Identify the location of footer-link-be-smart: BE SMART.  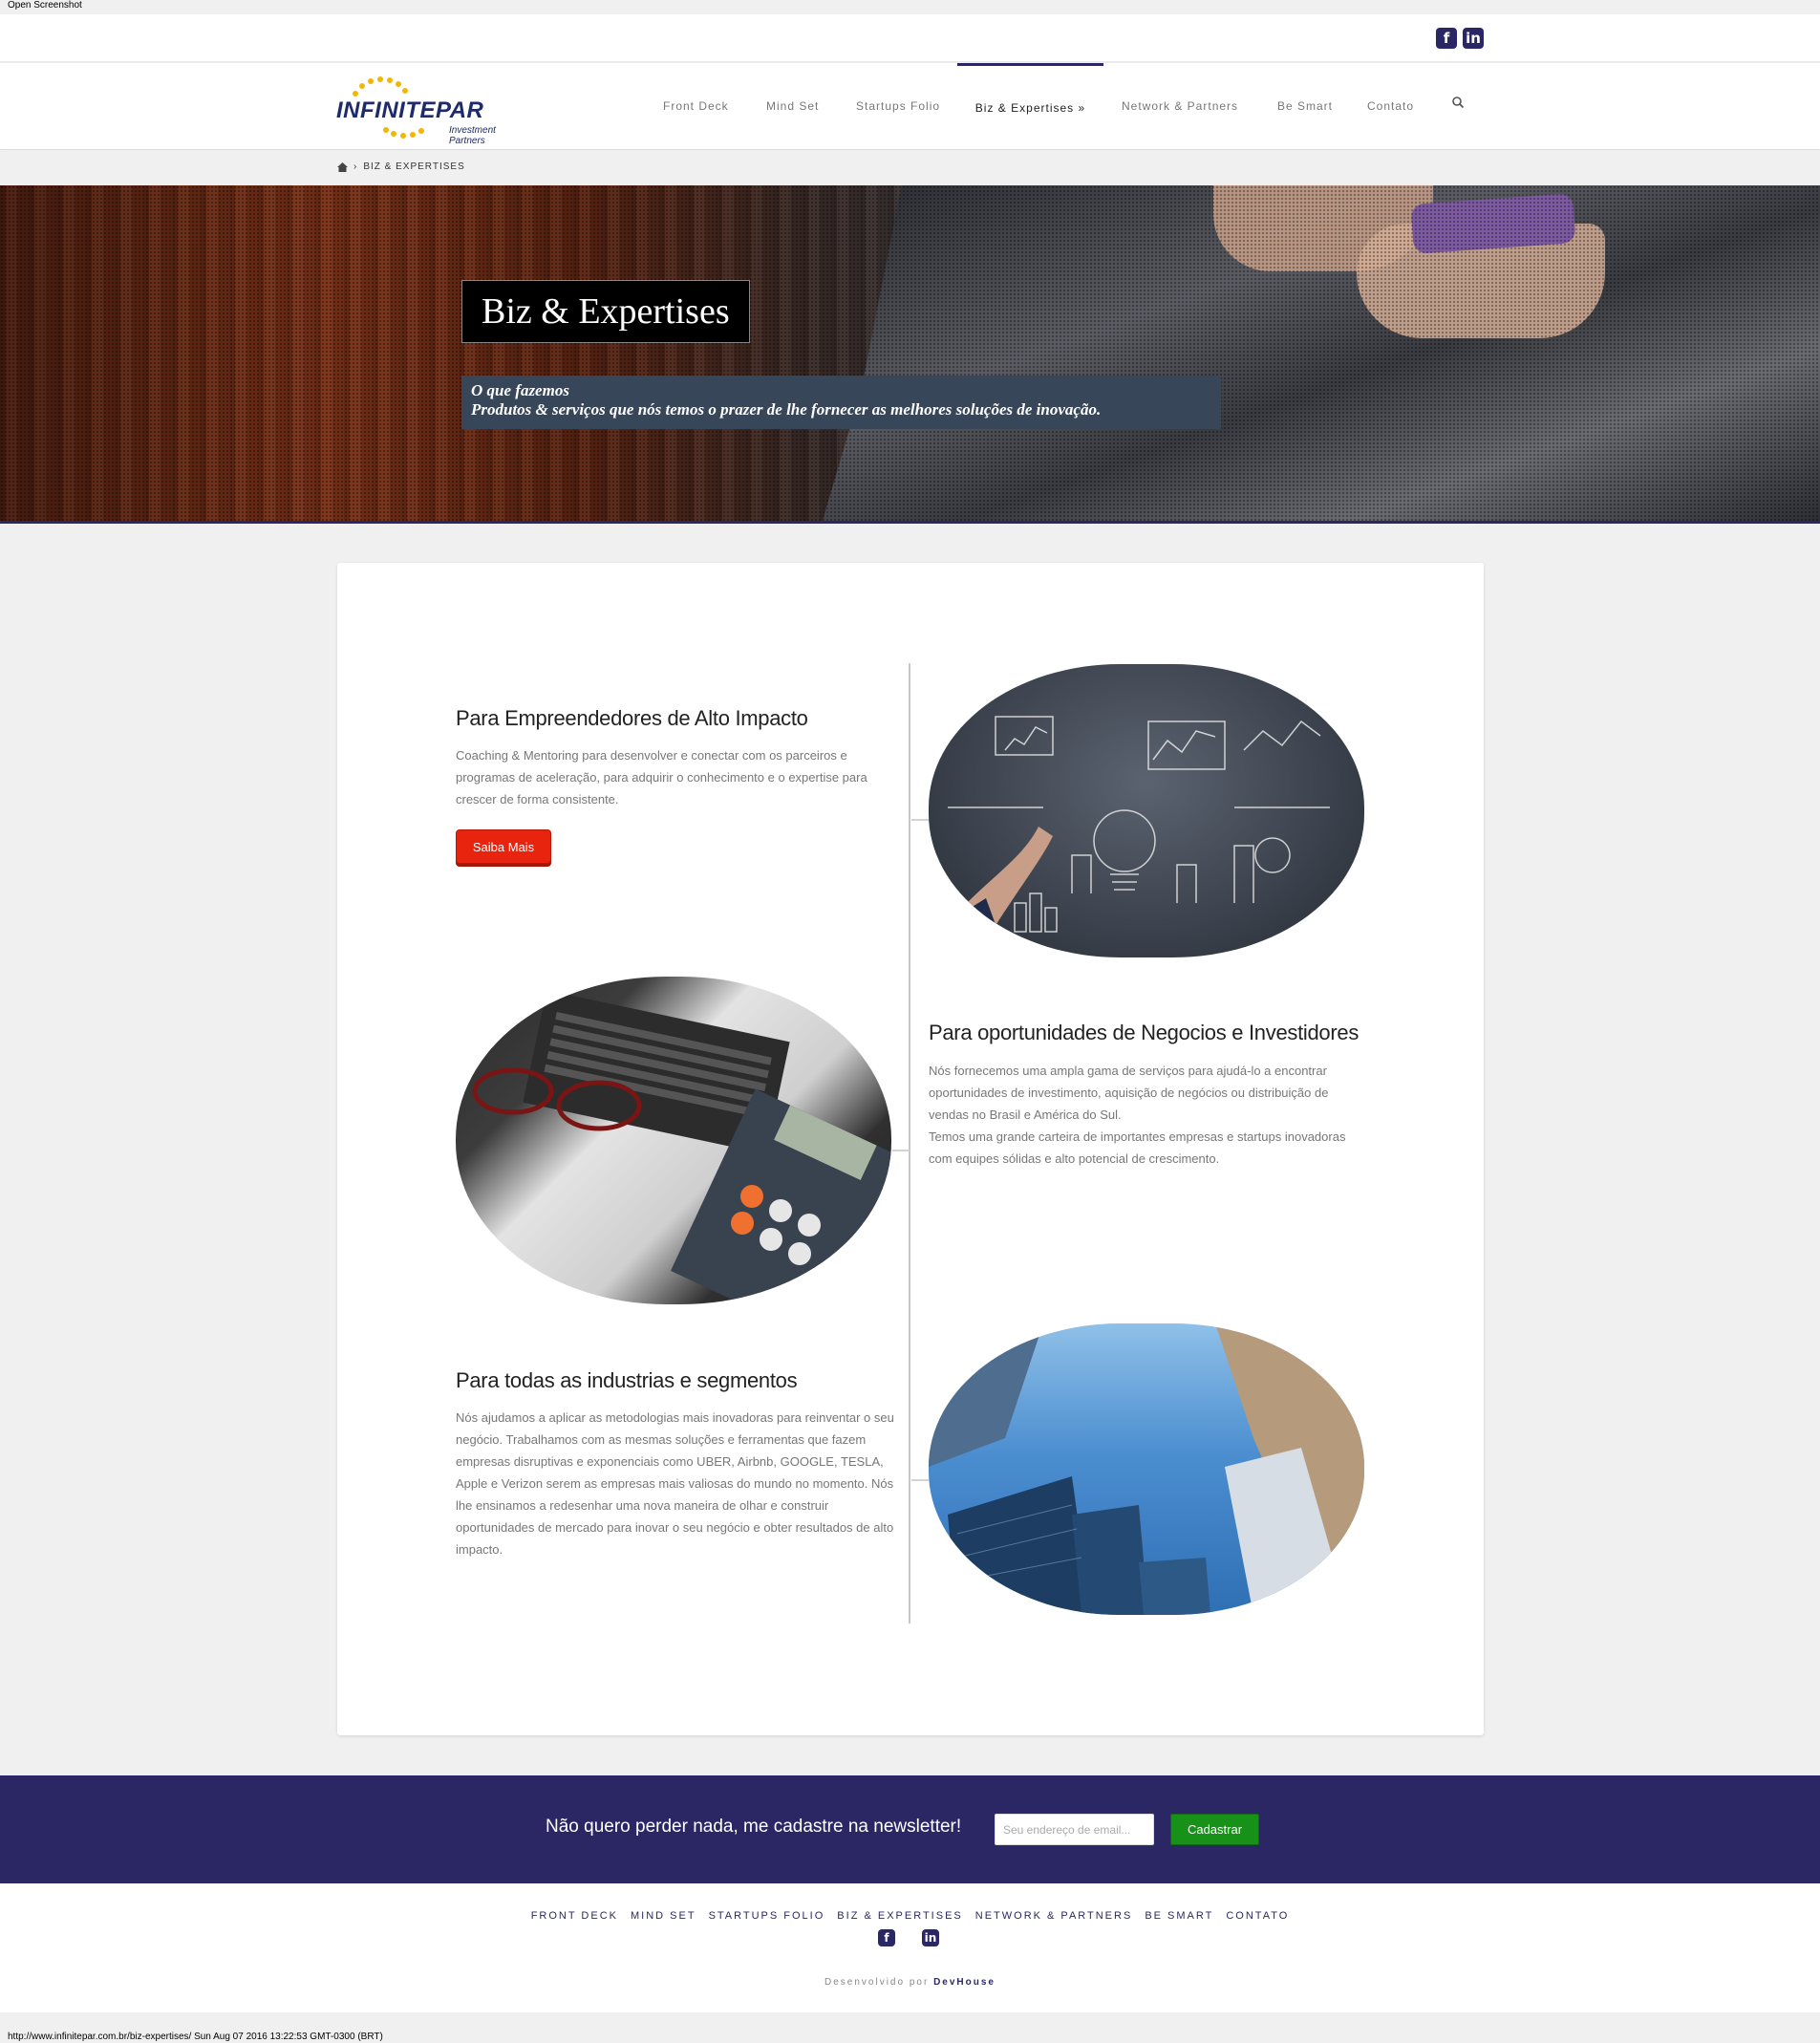
(1179, 1916).